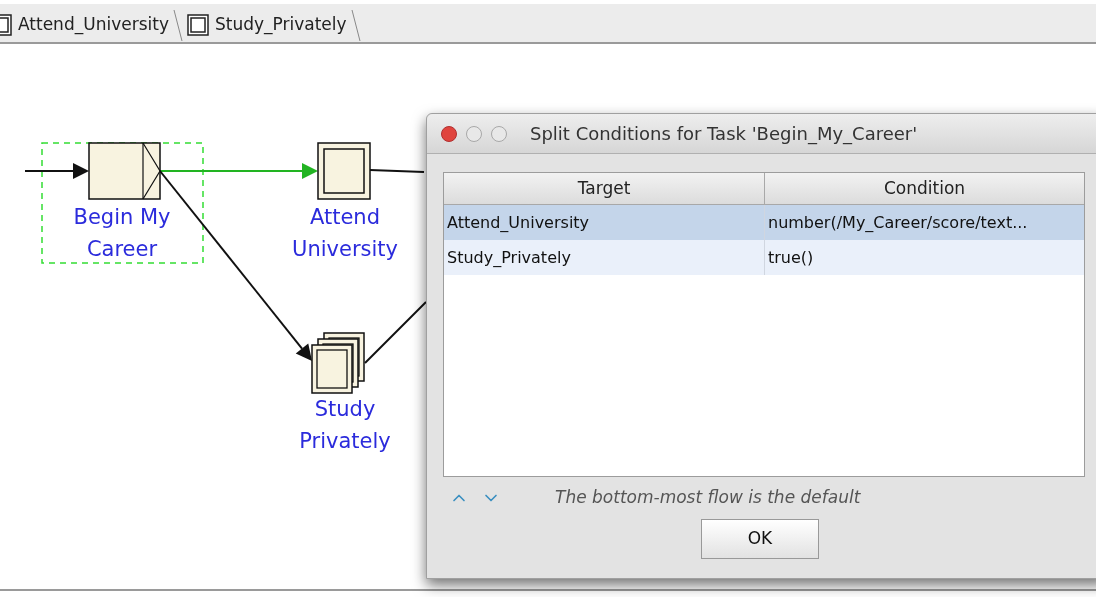 The width and height of the screenshot is (1096, 597). What do you see at coordinates (122, 233) in the screenshot?
I see `node-label: Begin My Career` at bounding box center [122, 233].